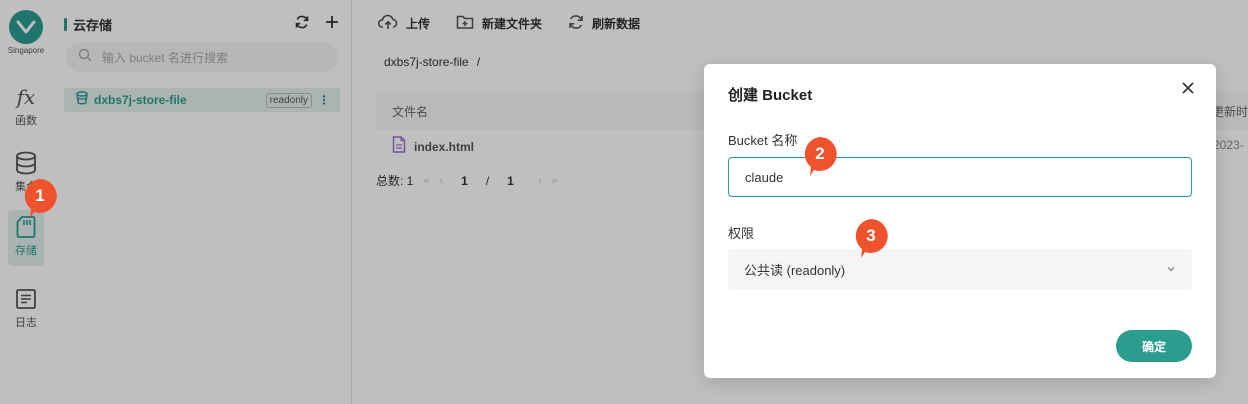 The width and height of the screenshot is (1248, 404). Describe the element at coordinates (1171, 269) in the screenshot. I see `chevron-down-icon` at that location.